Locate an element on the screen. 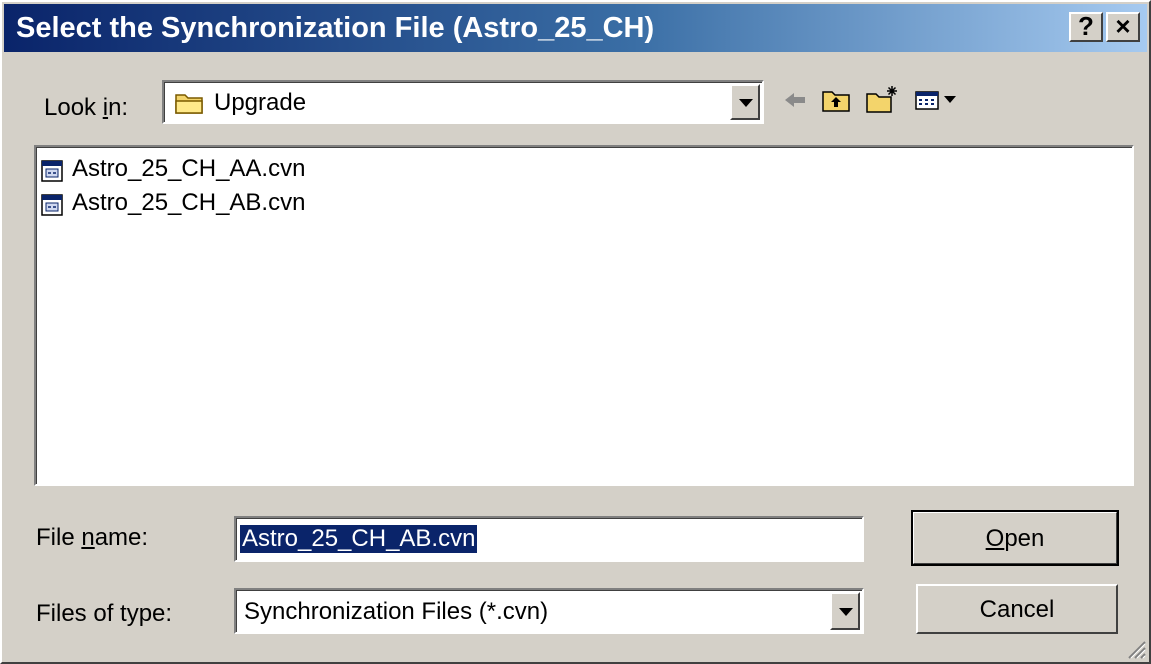  files-of-type-value: Synchronization Files (*.cvn) is located at coordinates (396, 611).